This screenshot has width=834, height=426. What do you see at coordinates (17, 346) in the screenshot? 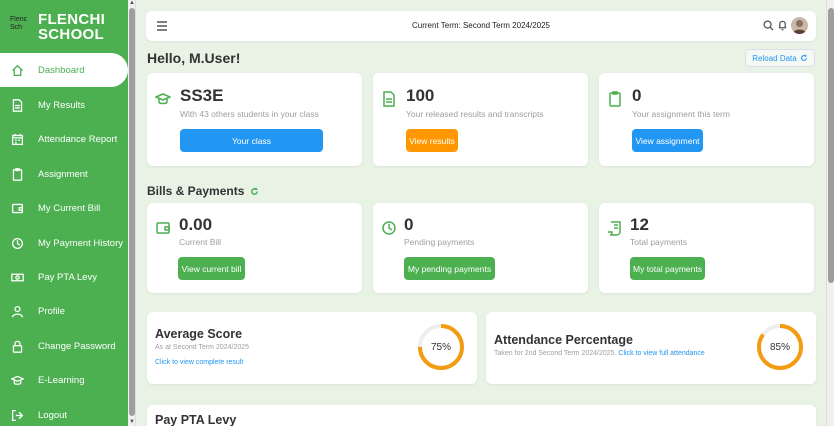
I see `lock-icon` at bounding box center [17, 346].